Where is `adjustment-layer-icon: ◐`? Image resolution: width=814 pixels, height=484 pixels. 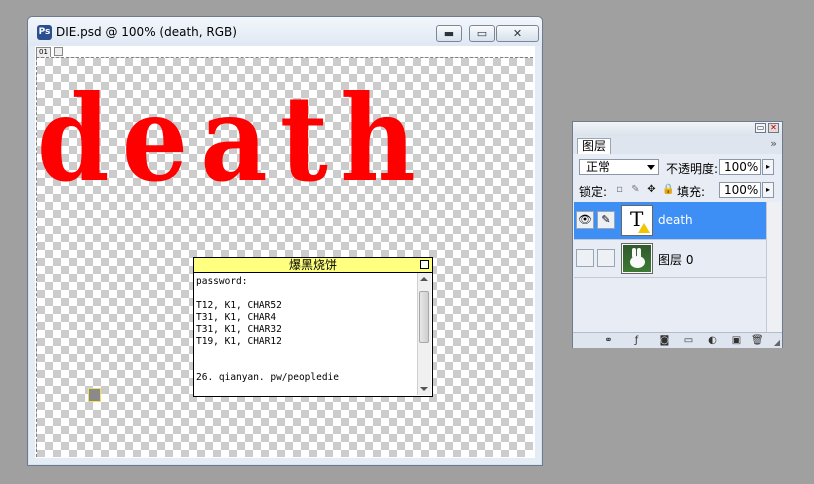
adjustment-layer-icon: ◐ is located at coordinates (712, 340).